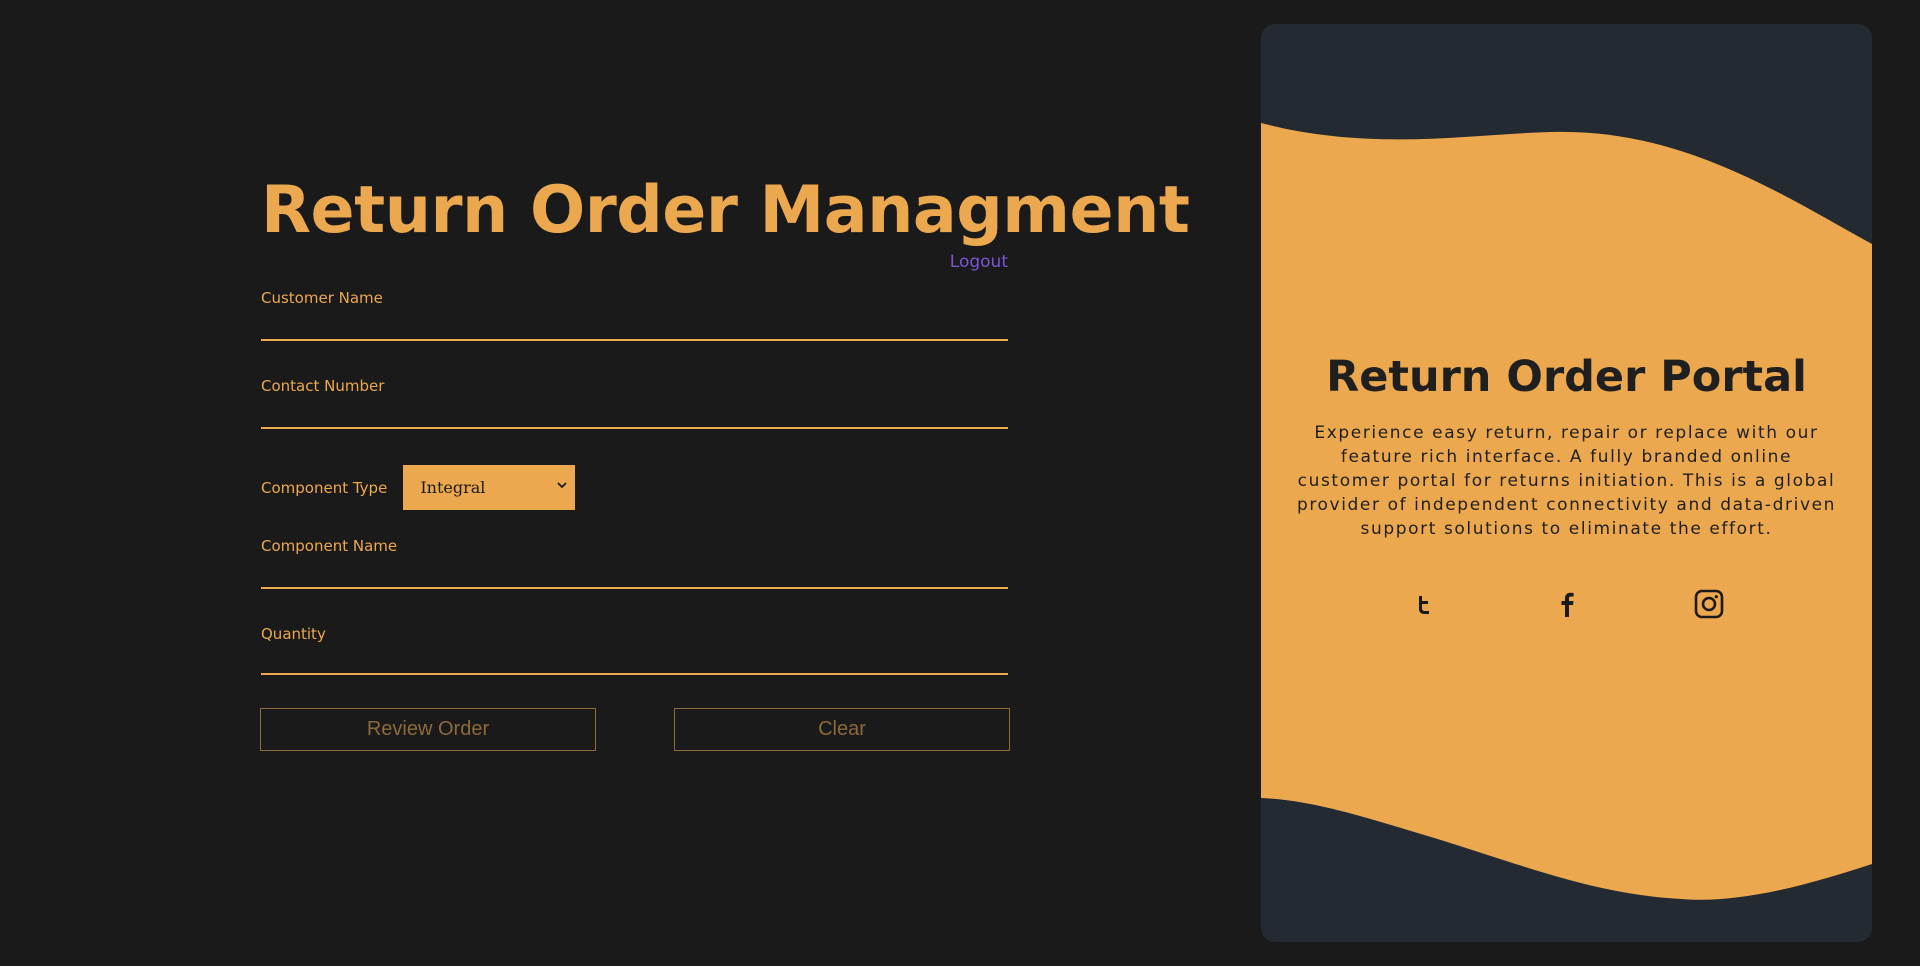 The width and height of the screenshot is (1920, 966). I want to click on quantity-input, so click(634, 659).